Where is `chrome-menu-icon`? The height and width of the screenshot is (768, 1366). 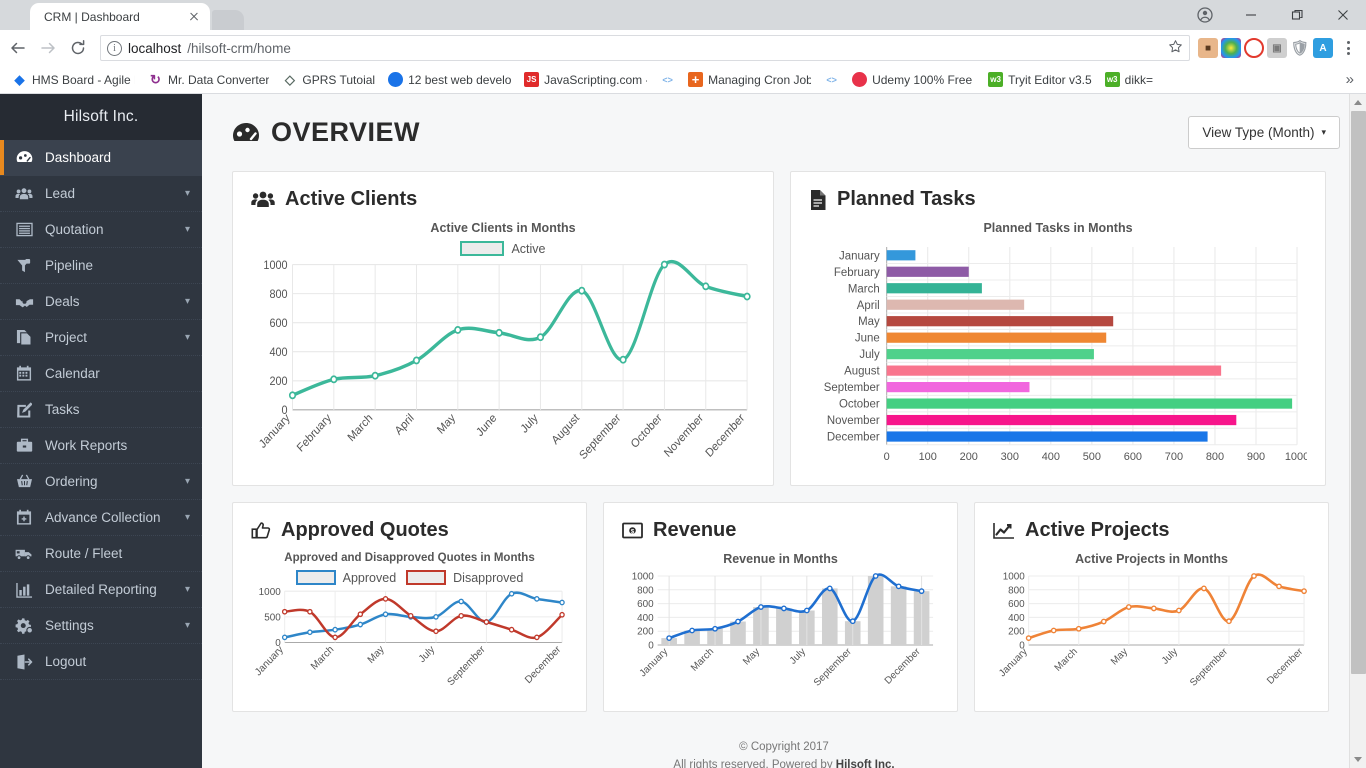 chrome-menu-icon is located at coordinates (1348, 48).